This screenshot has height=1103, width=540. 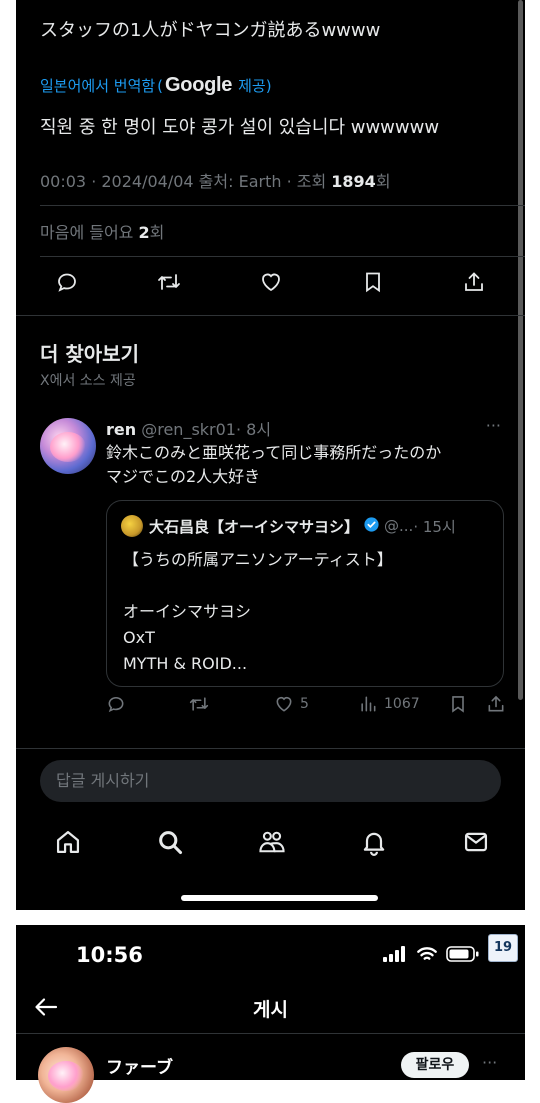 I want to click on discover-subtitle: X에서 소스 제공, so click(x=88, y=381).